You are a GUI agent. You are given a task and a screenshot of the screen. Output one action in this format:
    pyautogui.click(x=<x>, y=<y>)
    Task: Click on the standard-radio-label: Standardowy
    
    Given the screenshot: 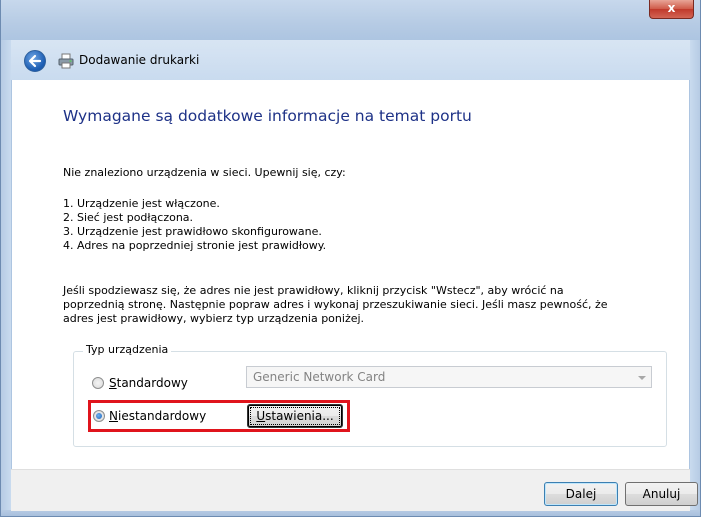 What is the action you would take?
    pyautogui.click(x=148, y=383)
    